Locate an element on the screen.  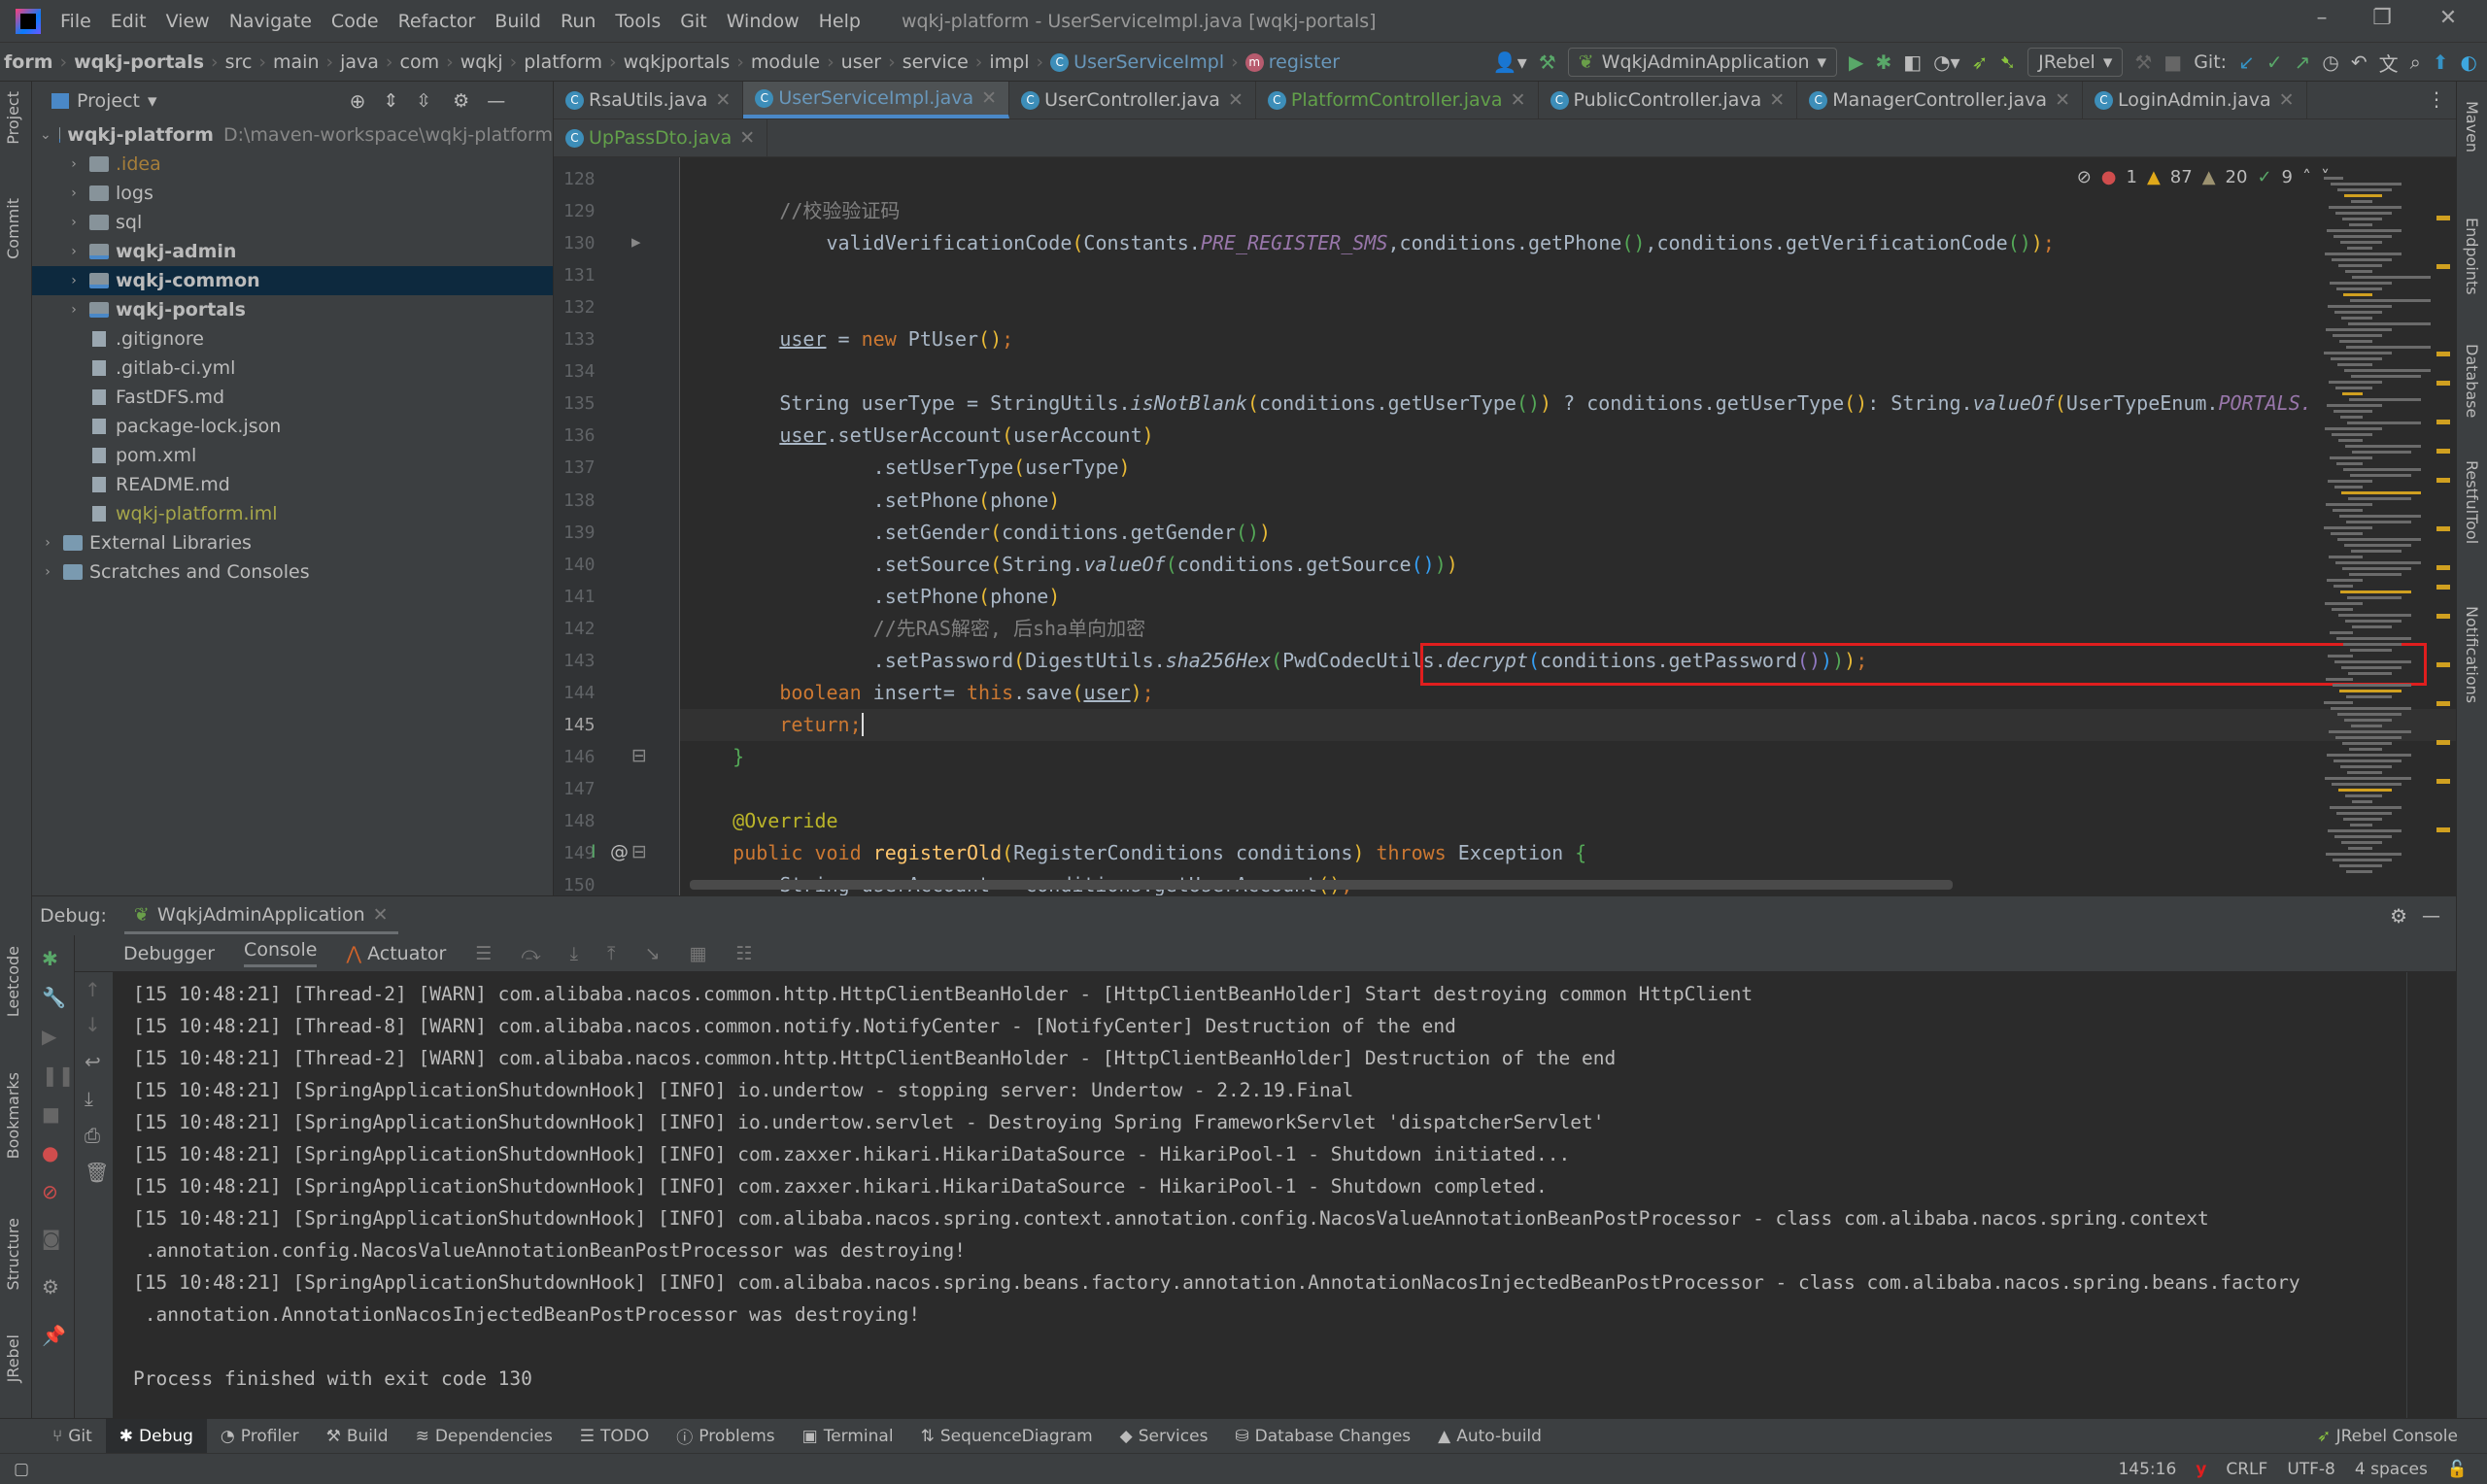
tree-item: .gitignore is located at coordinates (292, 339).